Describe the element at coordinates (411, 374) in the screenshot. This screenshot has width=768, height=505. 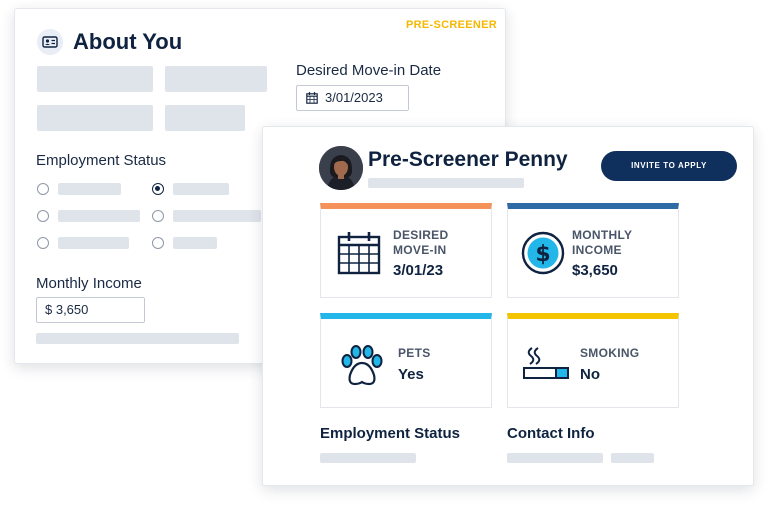
I see `tile-value: Yes` at that location.